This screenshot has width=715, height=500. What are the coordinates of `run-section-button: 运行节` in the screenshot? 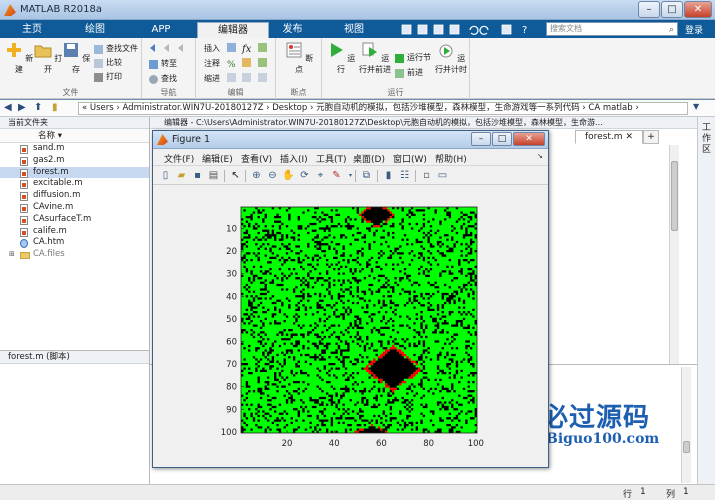 It's located at (412, 58).